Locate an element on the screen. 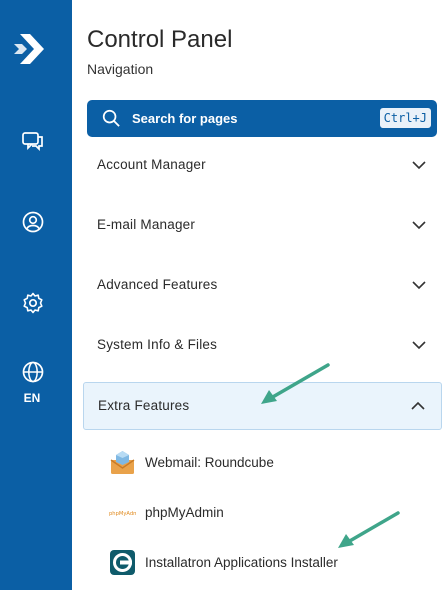  roundcube-icon is located at coordinates (122, 462).